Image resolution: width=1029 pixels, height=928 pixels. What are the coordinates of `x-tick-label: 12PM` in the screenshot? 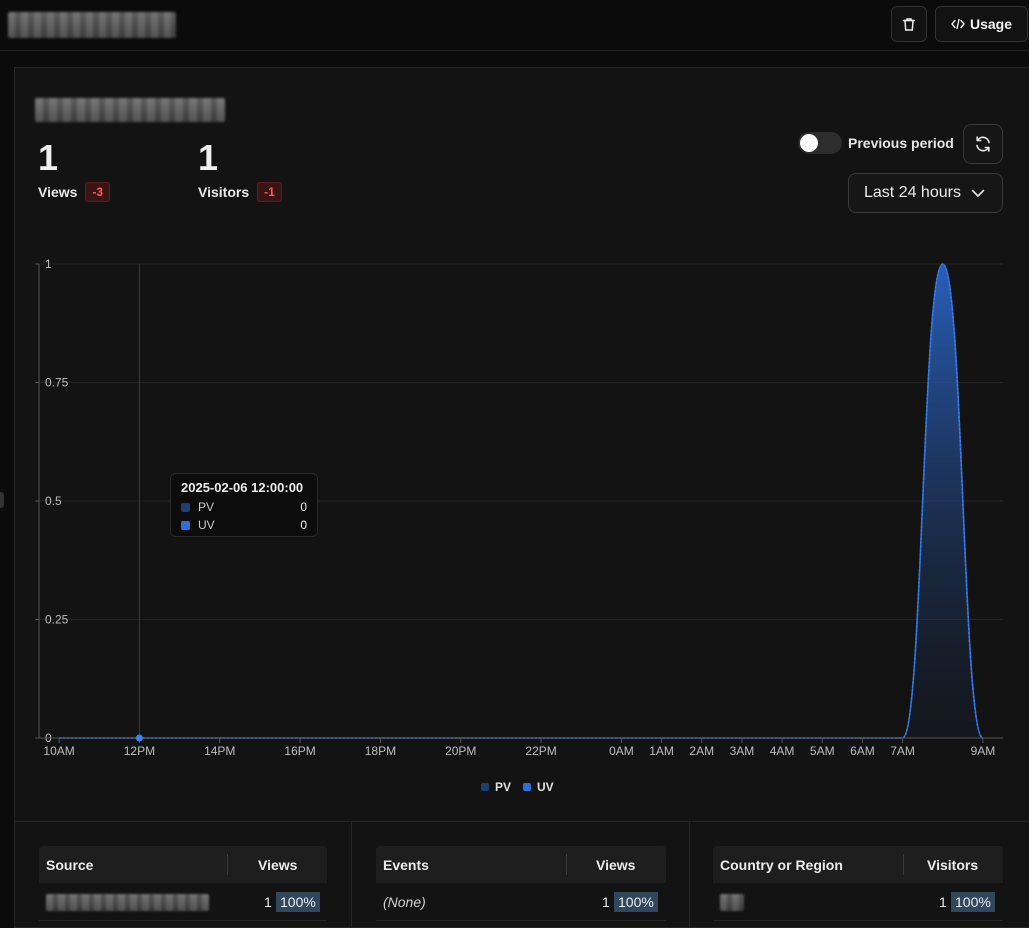 It's located at (139, 751).